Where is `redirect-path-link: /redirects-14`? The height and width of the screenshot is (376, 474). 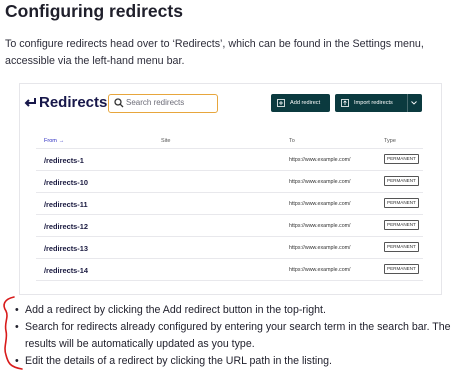
redirect-path-link: /redirects-14 is located at coordinates (66, 270).